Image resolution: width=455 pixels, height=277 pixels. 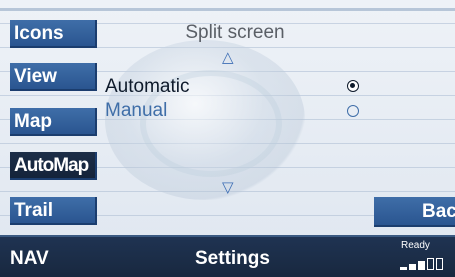 What do you see at coordinates (415, 245) in the screenshot?
I see `status-label: Ready` at bounding box center [415, 245].